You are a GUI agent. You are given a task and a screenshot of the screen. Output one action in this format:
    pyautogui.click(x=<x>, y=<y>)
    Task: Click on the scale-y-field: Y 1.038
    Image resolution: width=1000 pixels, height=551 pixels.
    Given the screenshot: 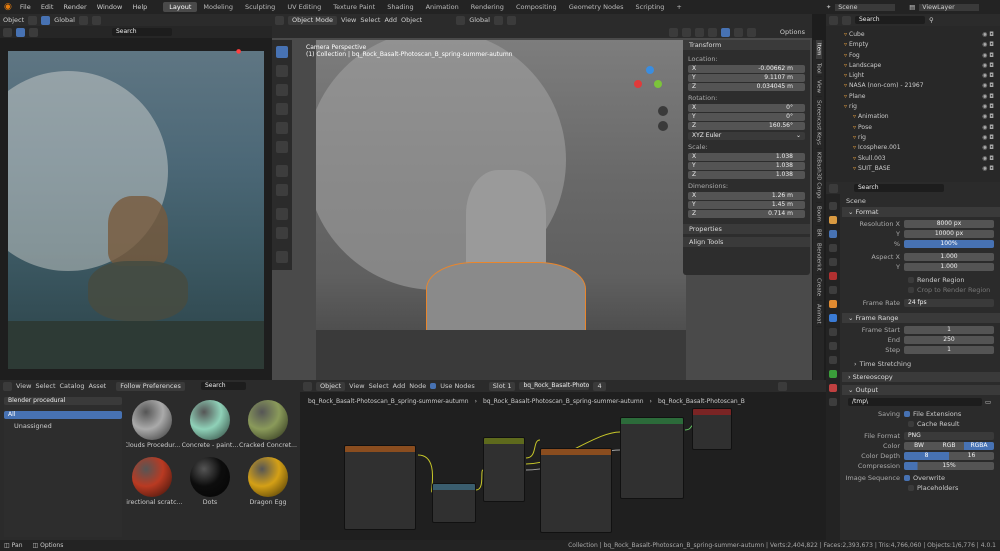 What is the action you would take?
    pyautogui.click(x=746, y=166)
    